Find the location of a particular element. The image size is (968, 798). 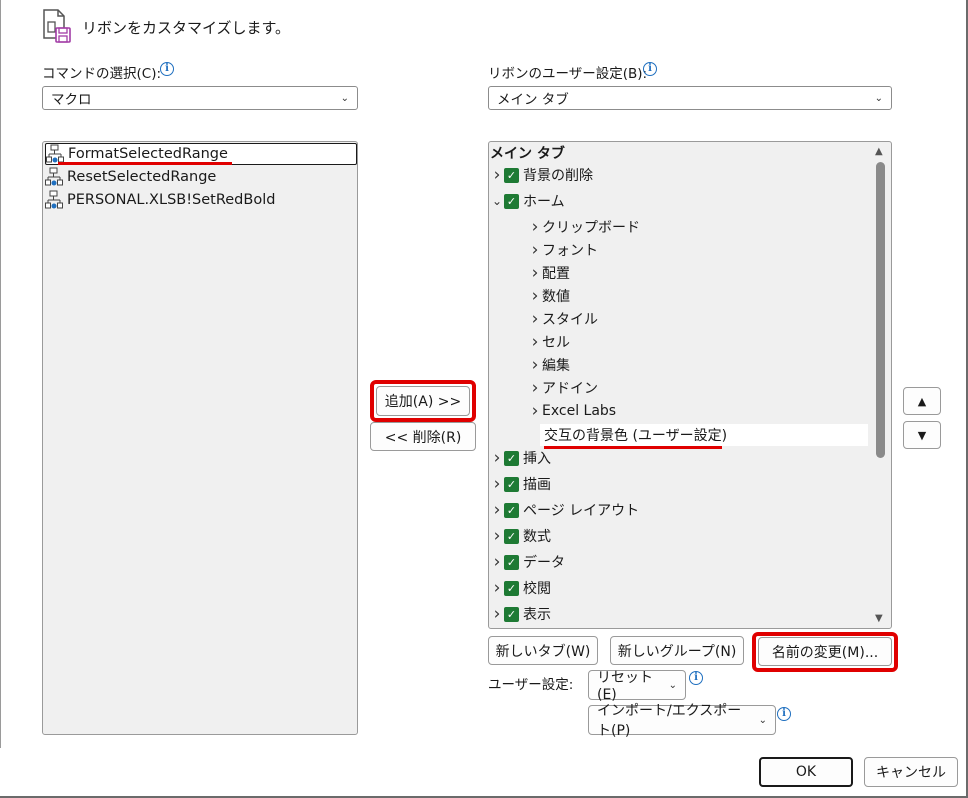

tree-item-label: 編集 is located at coordinates (556, 366).